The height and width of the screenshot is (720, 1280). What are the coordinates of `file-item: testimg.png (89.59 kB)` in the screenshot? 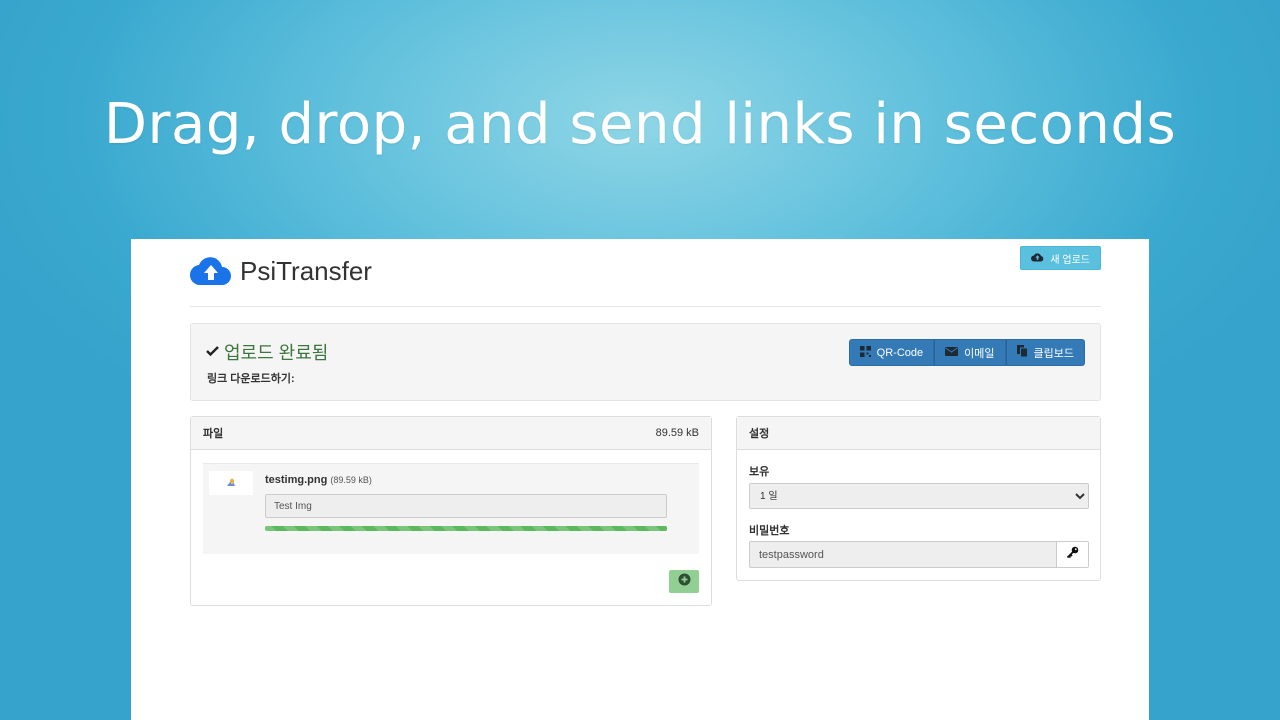 It's located at (451, 508).